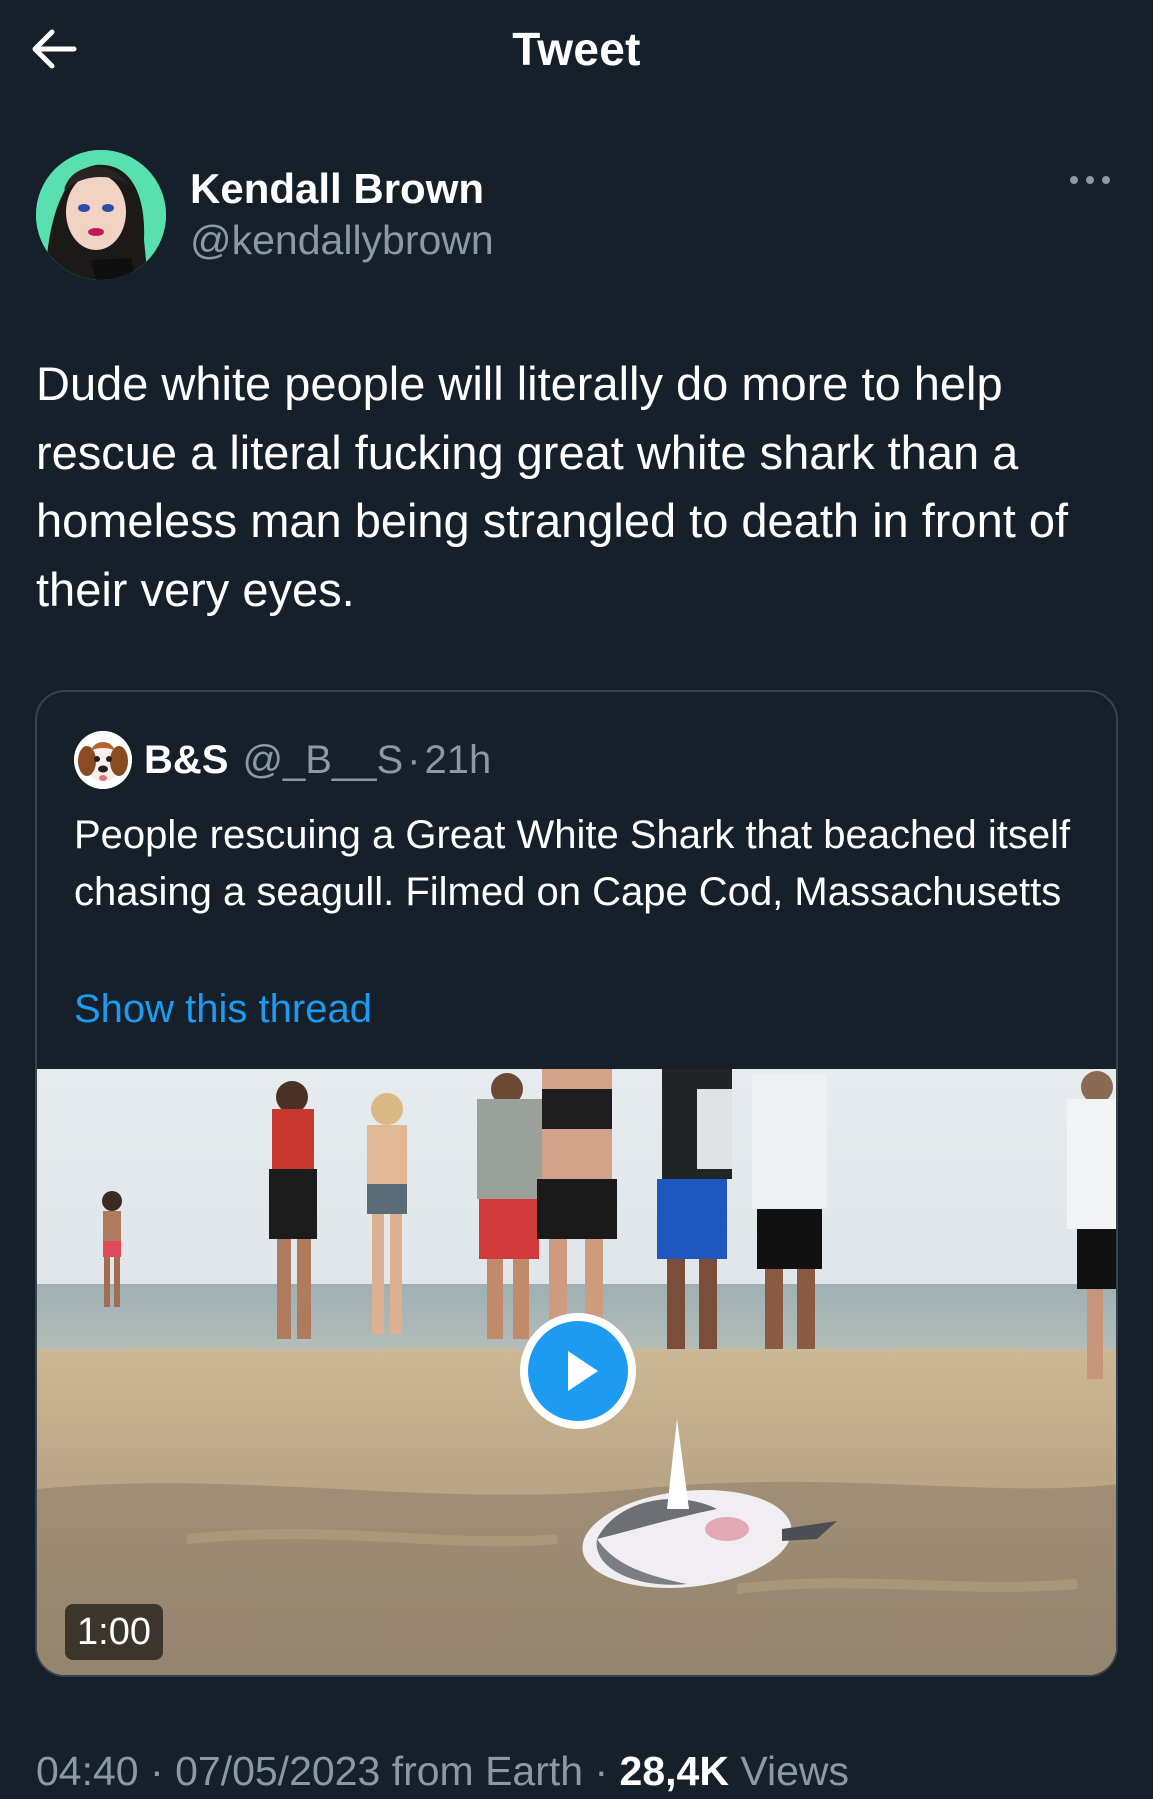 The image size is (1153, 1799). I want to click on top-bar: Tweet, so click(576, 50).